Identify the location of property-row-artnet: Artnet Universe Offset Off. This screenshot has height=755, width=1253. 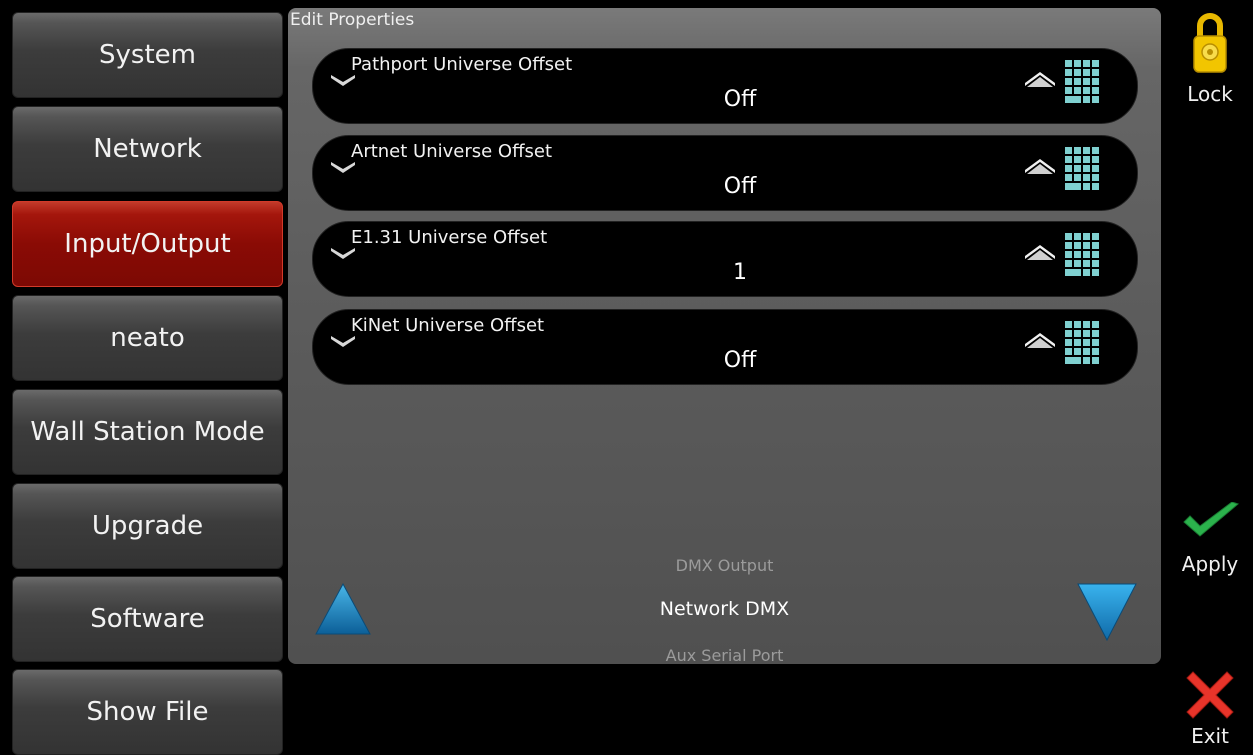
(725, 173).